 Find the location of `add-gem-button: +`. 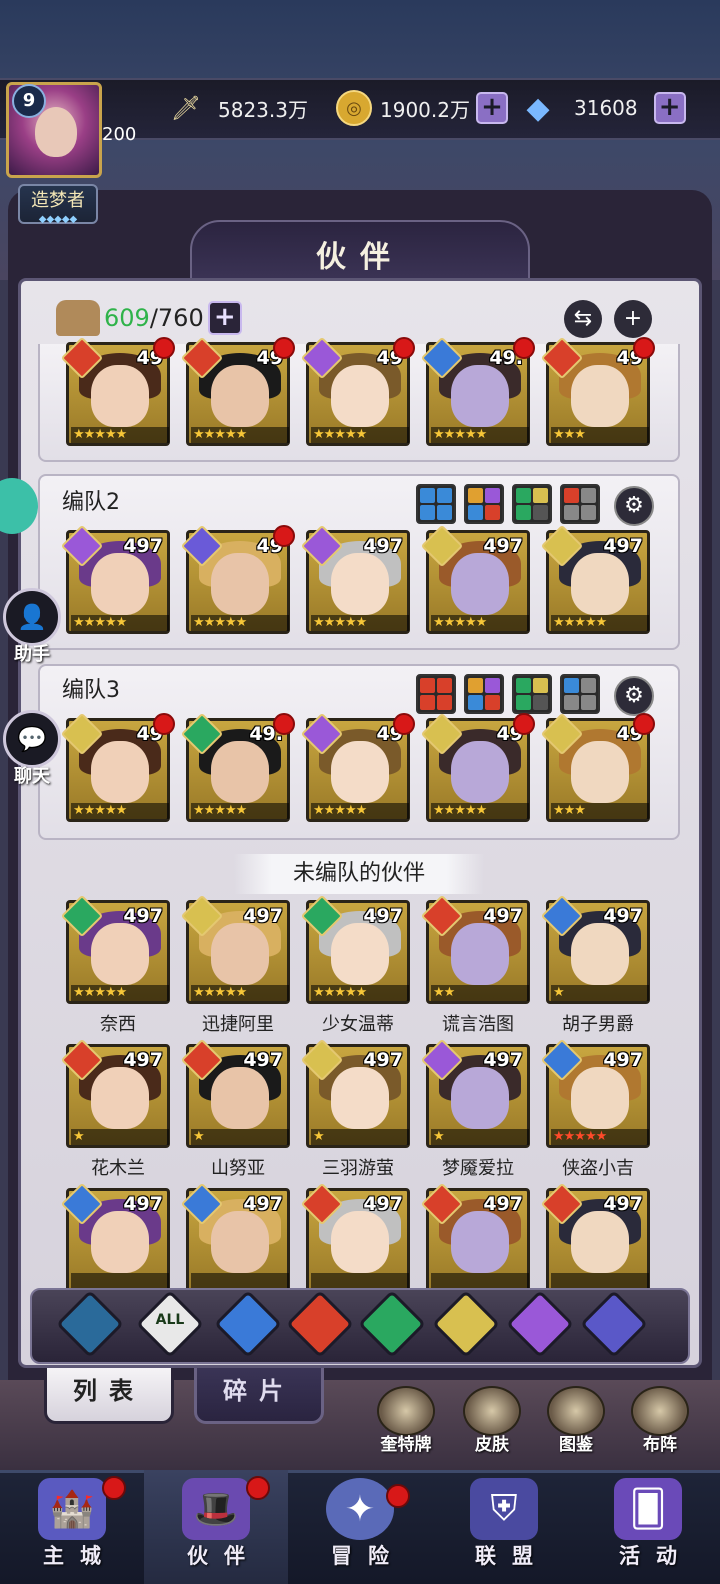

add-gem-button: + is located at coordinates (669, 108).